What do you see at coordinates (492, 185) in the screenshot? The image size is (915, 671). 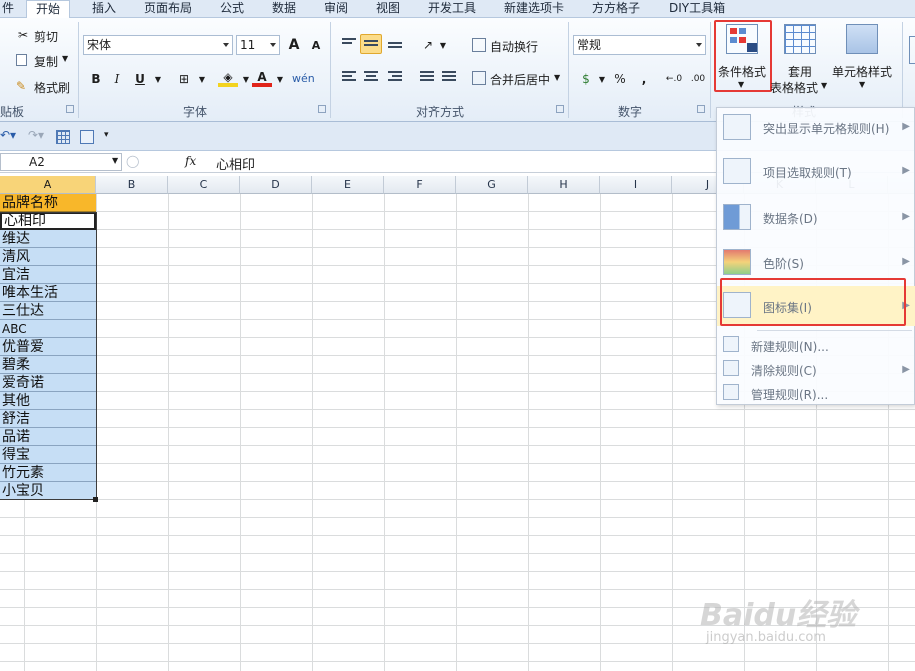 I see `column-header-g: G` at bounding box center [492, 185].